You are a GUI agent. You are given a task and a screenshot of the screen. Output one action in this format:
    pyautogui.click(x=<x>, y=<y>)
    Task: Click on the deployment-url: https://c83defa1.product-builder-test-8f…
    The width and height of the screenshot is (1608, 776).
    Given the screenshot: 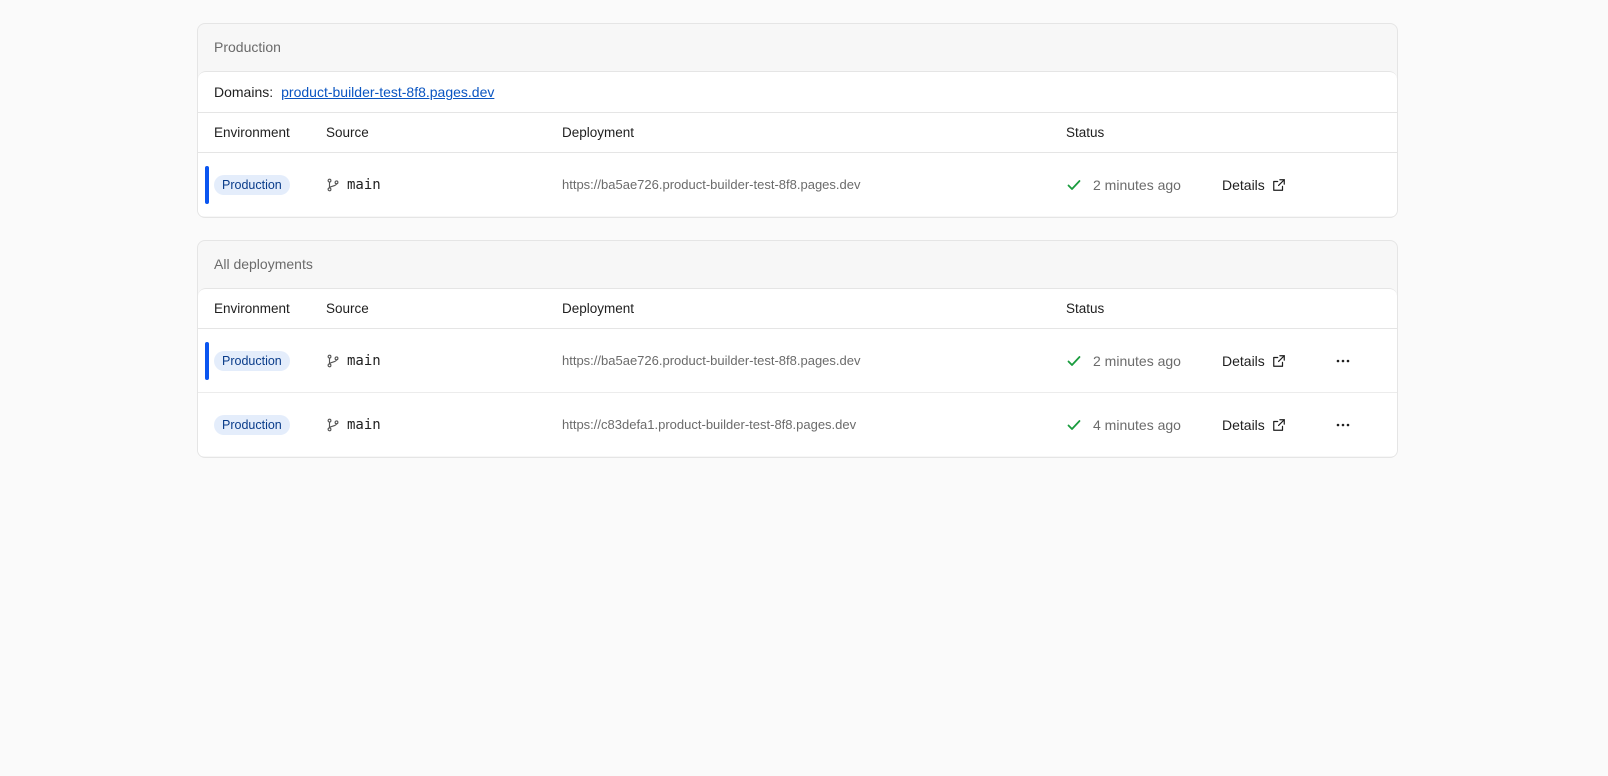 What is the action you would take?
    pyautogui.click(x=709, y=424)
    